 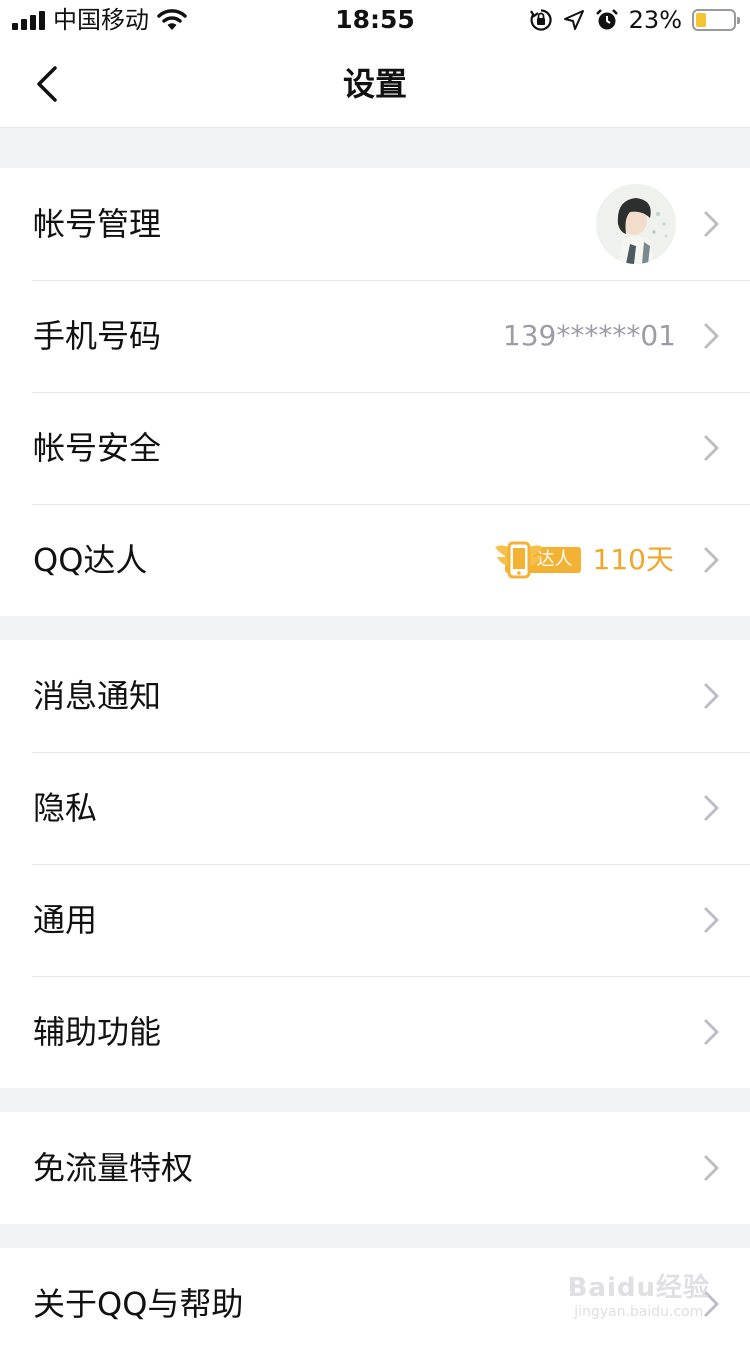 What do you see at coordinates (375, 560) in the screenshot?
I see `row-qq-daren: QQ达人 达人 110天` at bounding box center [375, 560].